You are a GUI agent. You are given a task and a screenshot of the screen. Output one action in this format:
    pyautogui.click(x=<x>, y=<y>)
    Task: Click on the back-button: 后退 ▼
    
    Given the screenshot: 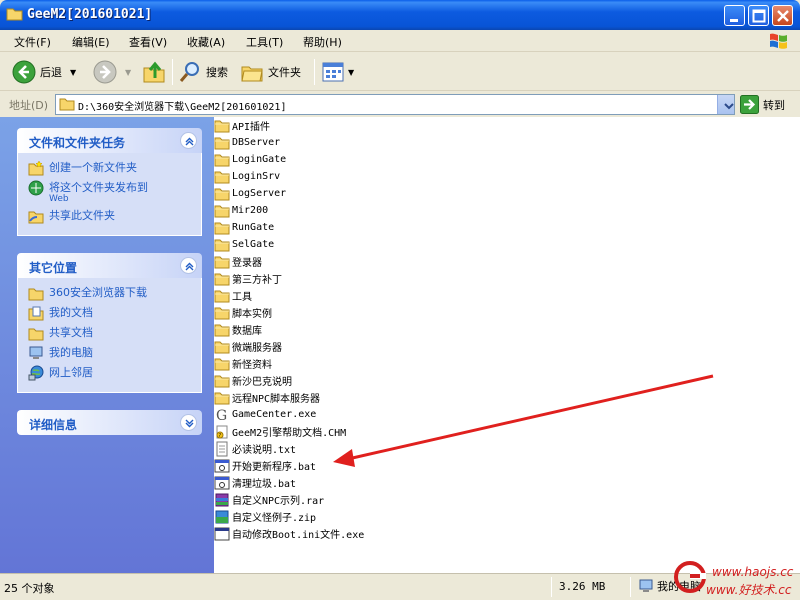 What is the action you would take?
    pyautogui.click(x=44, y=72)
    